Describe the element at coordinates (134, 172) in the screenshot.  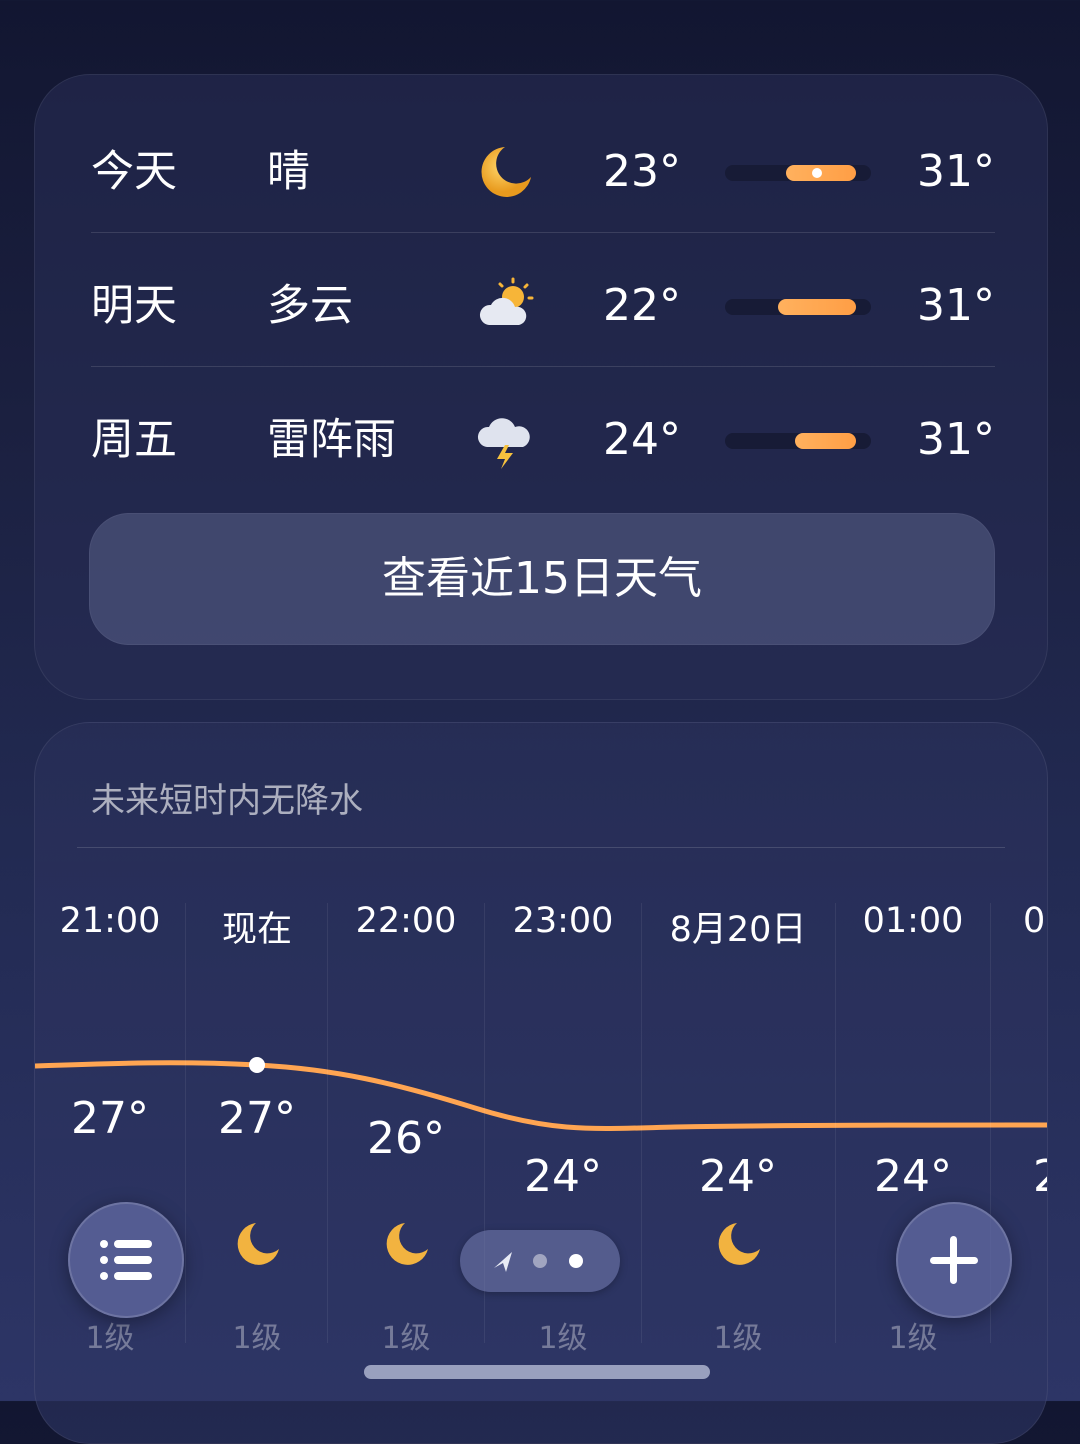
I see `forecast-day: 今天` at that location.